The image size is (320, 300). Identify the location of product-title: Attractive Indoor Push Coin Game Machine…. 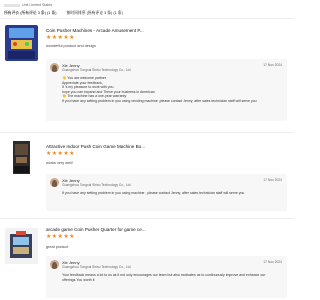
(95, 146).